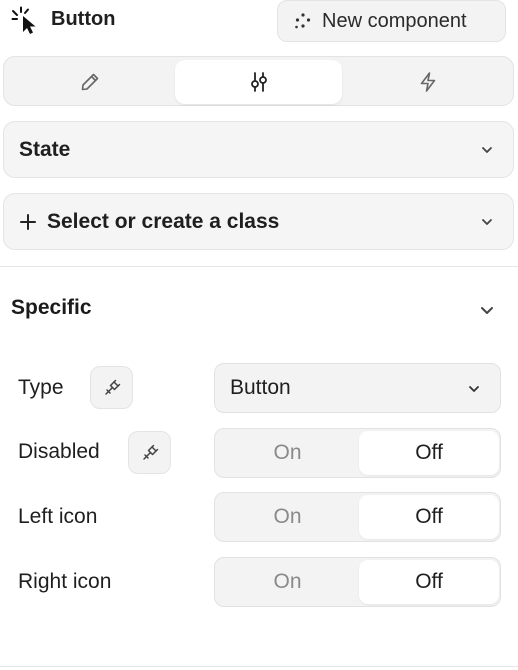  Describe the element at coordinates (51, 307) in the screenshot. I see `section-title: Specific` at that location.